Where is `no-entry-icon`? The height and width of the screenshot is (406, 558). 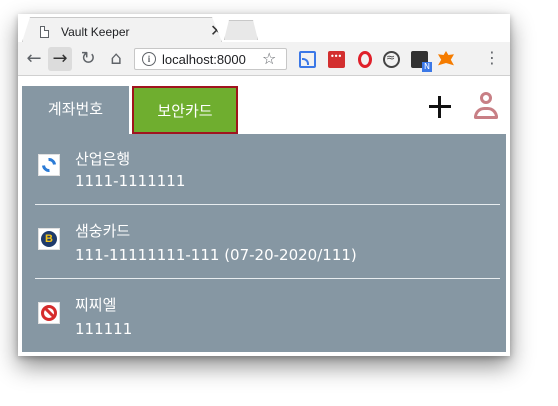
no-entry-icon is located at coordinates (49, 313).